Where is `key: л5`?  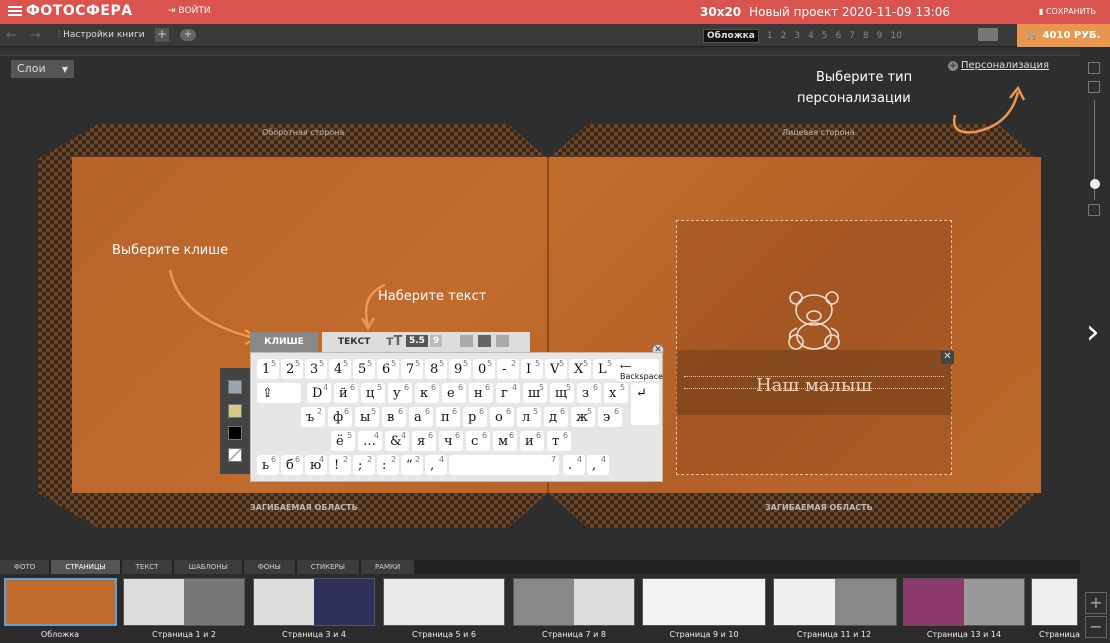 key: л5 is located at coordinates (529, 417).